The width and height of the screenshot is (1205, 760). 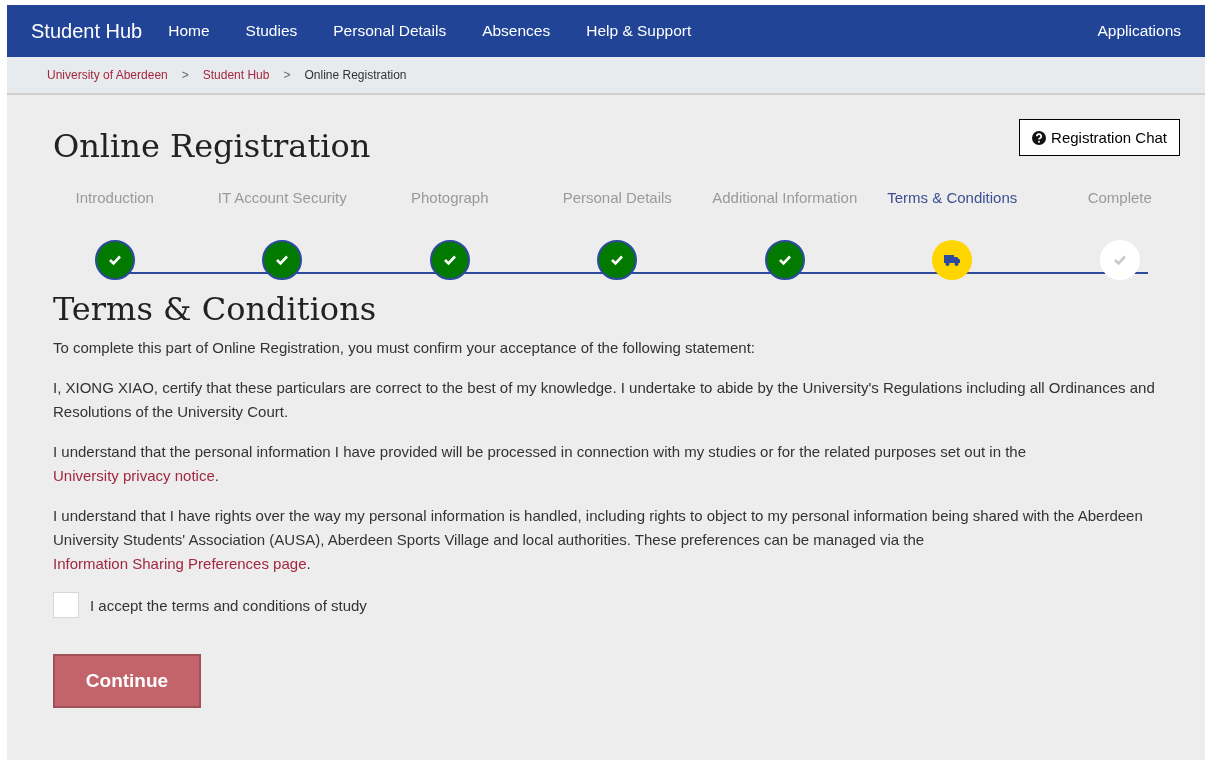 I want to click on nav-link: Personal Details, so click(x=390, y=31).